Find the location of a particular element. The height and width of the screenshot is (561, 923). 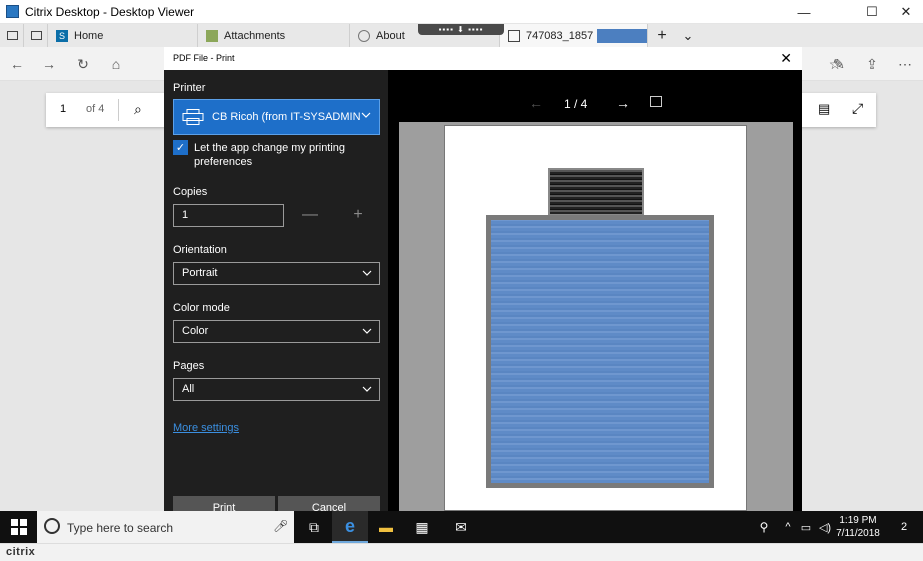

mail-icon: ✉ is located at coordinates (461, 527).